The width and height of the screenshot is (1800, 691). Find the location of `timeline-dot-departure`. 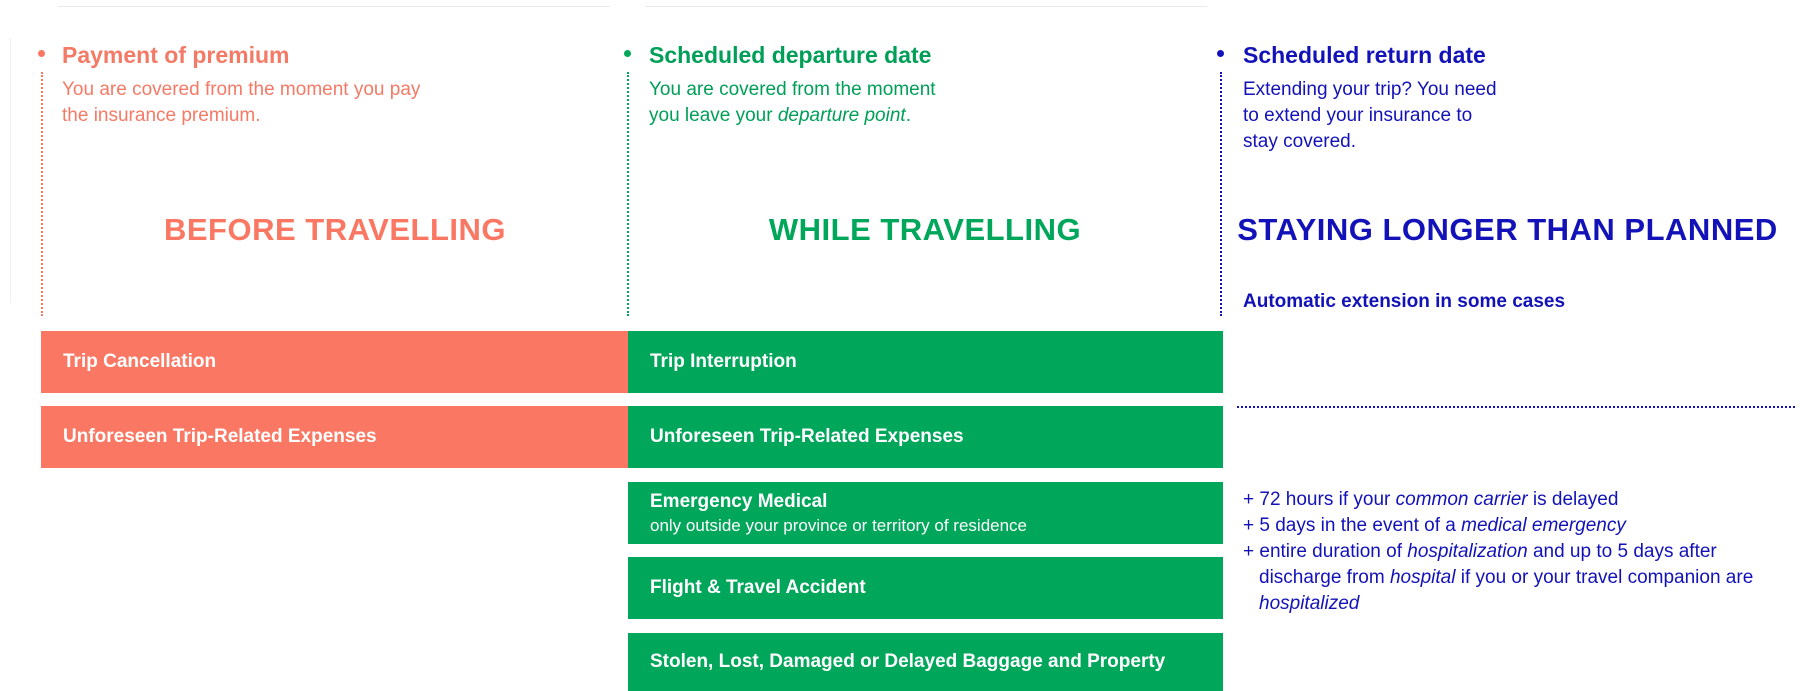

timeline-dot-departure is located at coordinates (627, 53).